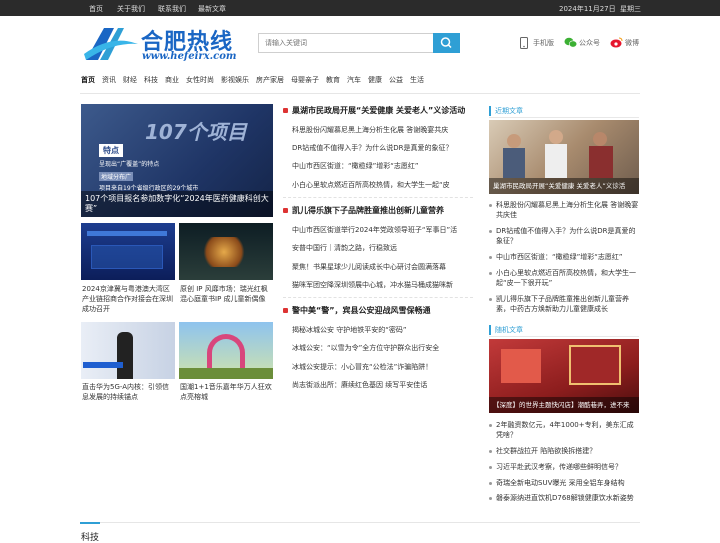 The image size is (720, 543). I want to click on banner-box-sub: 呈现出“广覆盖”的特点, so click(129, 164).